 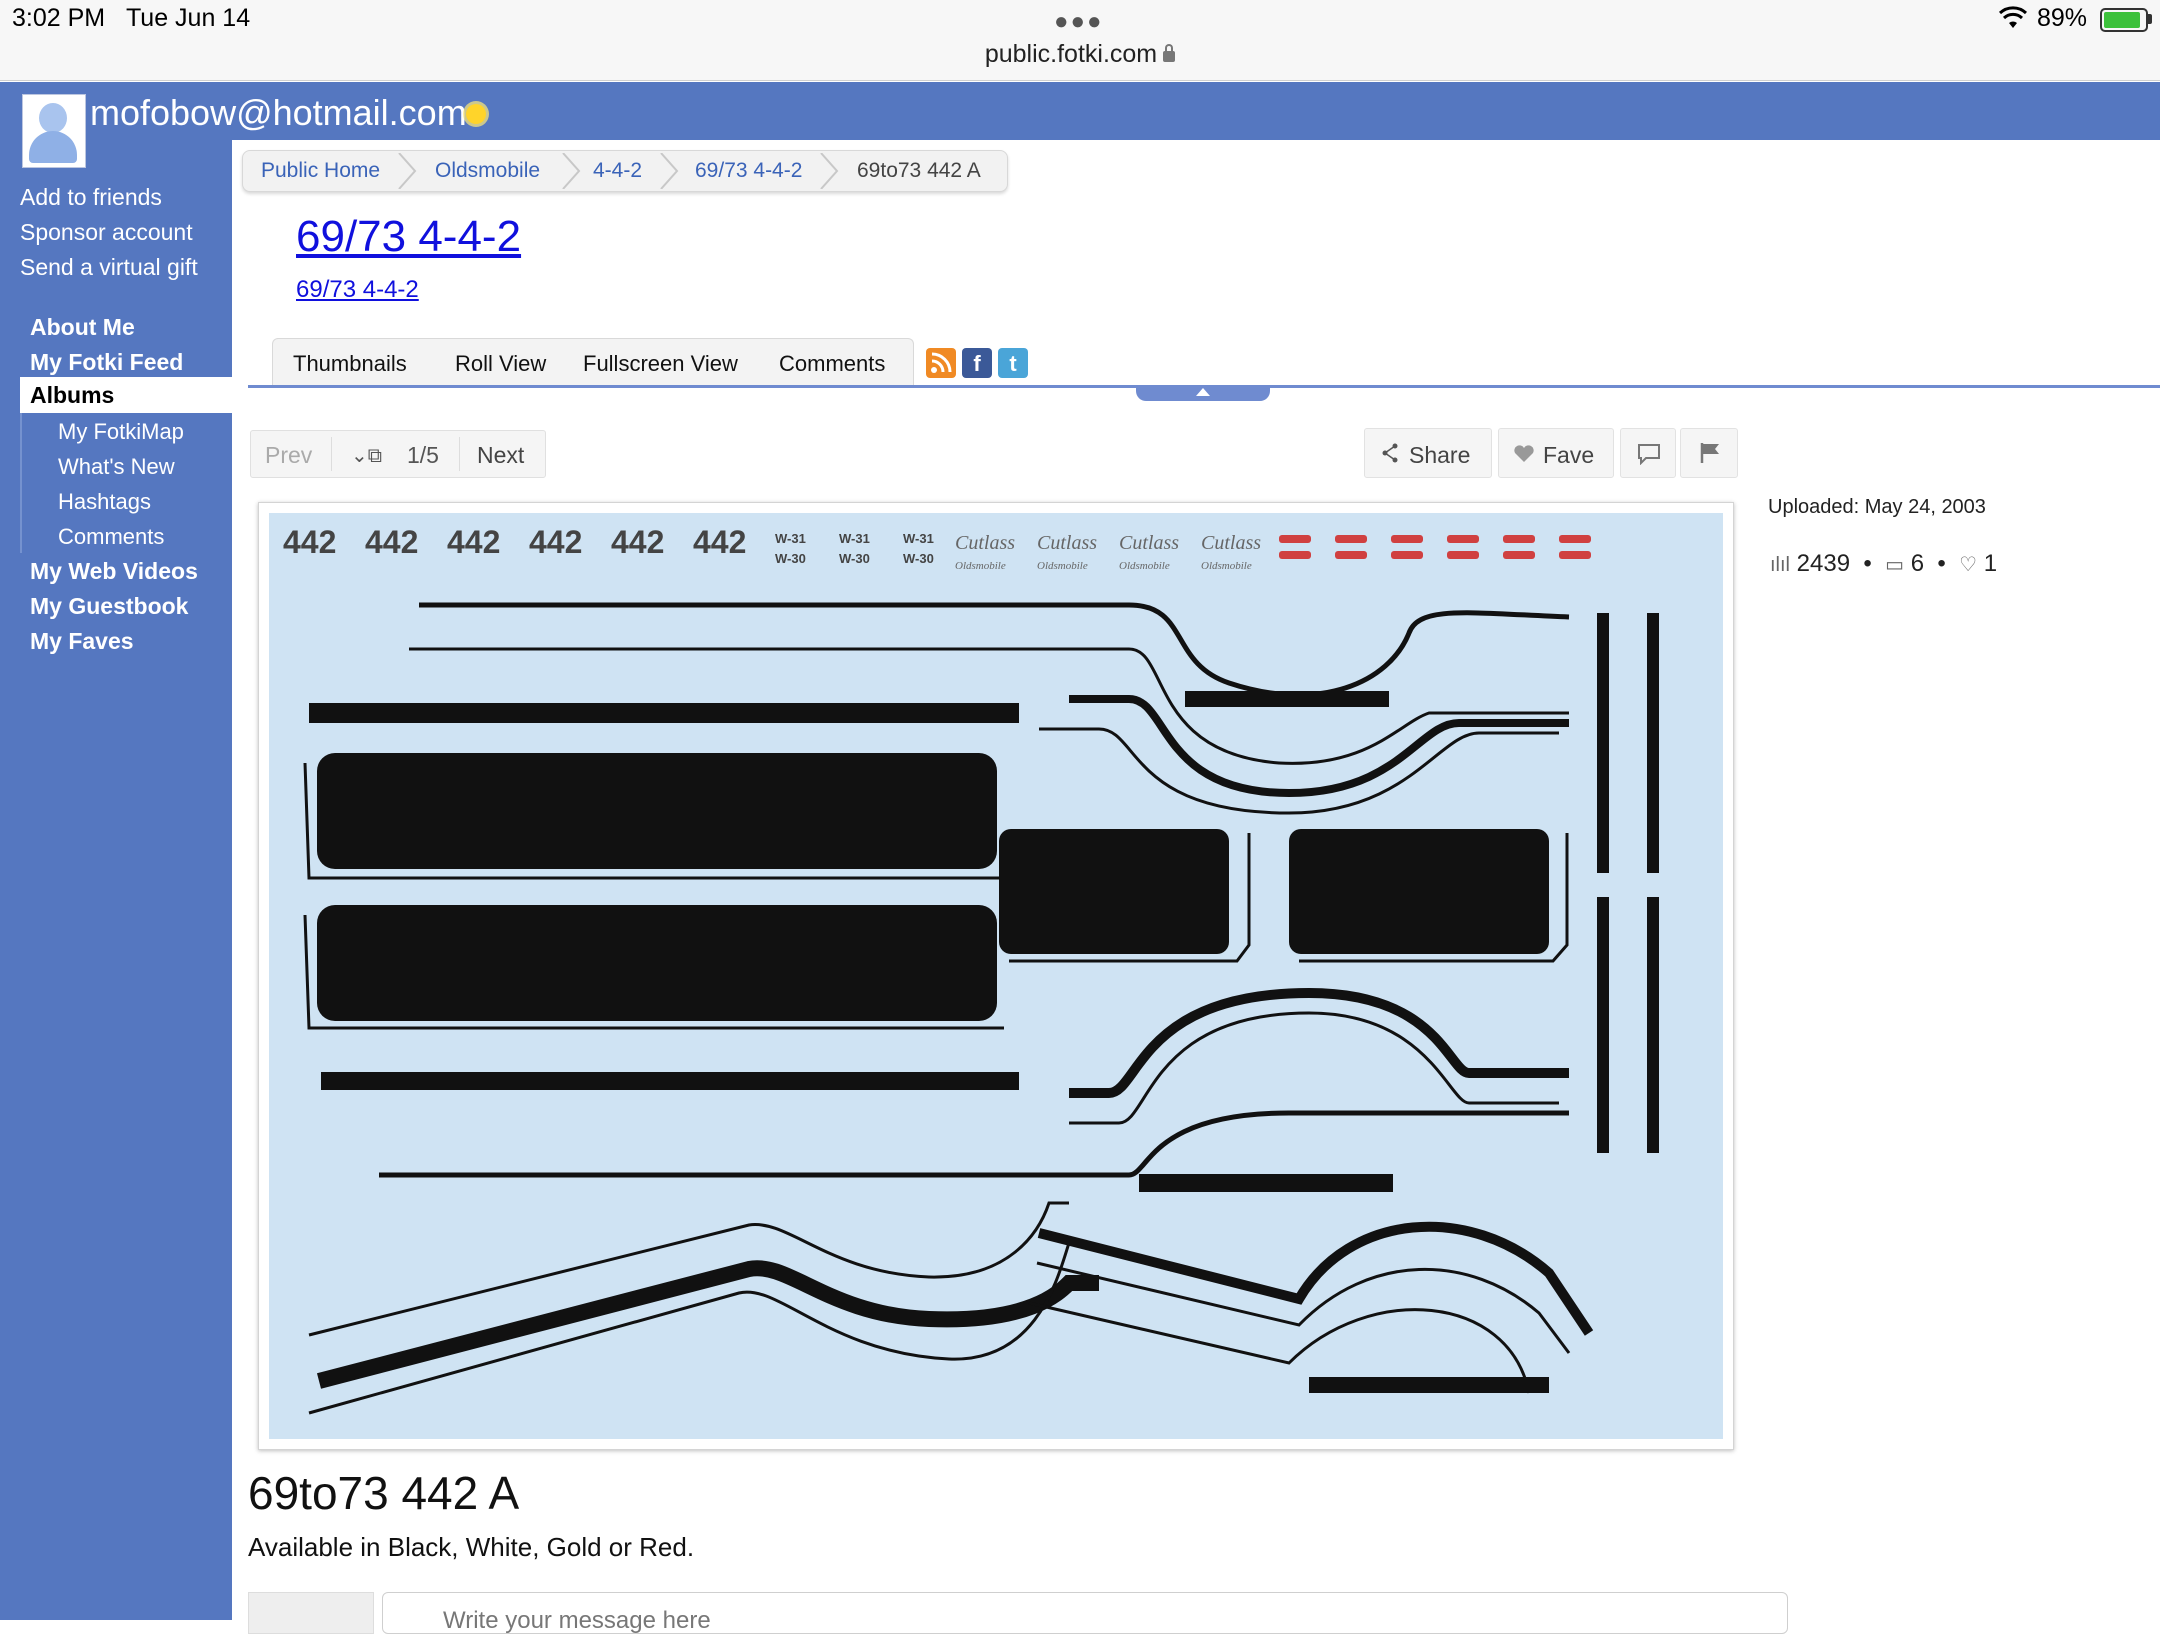 What do you see at coordinates (832, 364) in the screenshot?
I see `tab-comments: Comments` at bounding box center [832, 364].